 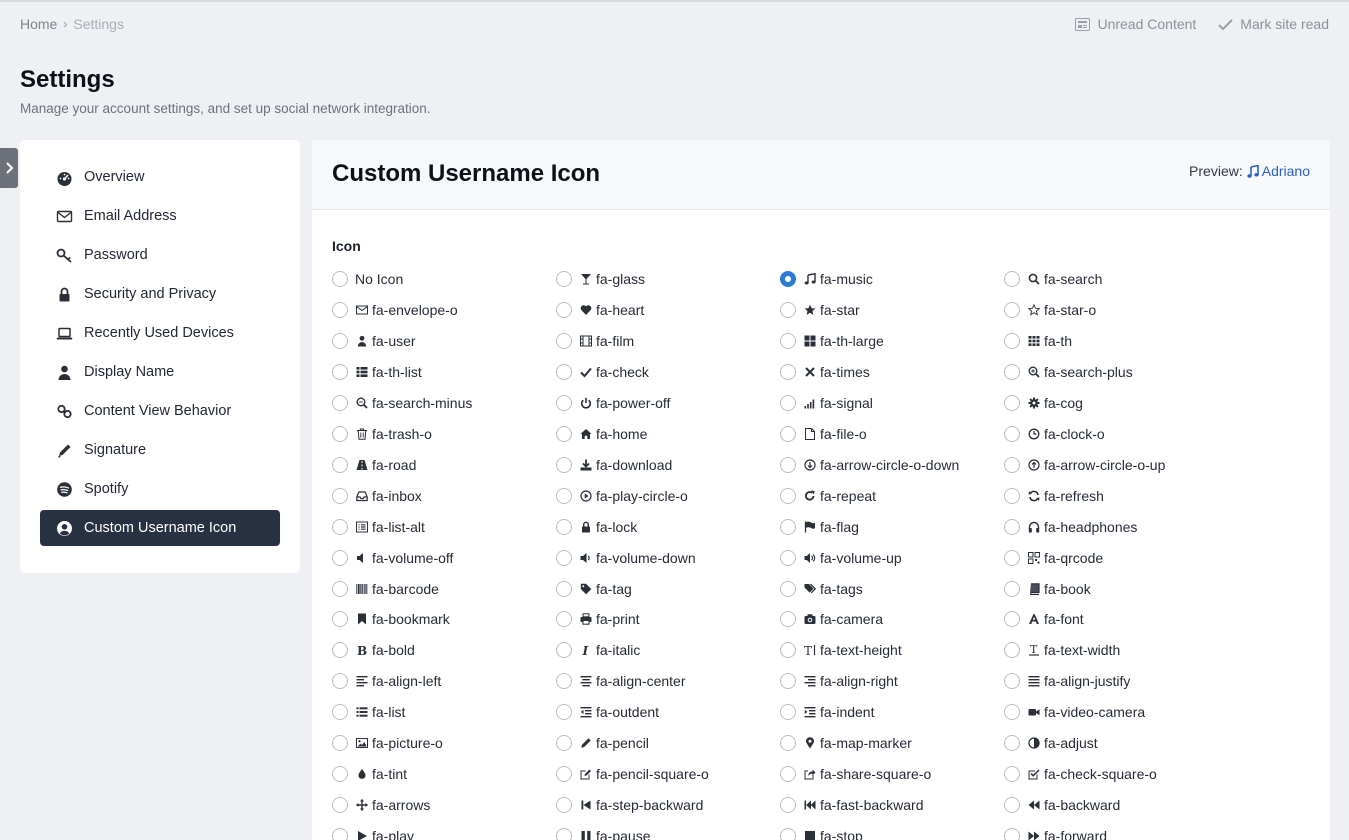 What do you see at coordinates (826, 279) in the screenshot?
I see `icon-option-fa-music: fa-music` at bounding box center [826, 279].